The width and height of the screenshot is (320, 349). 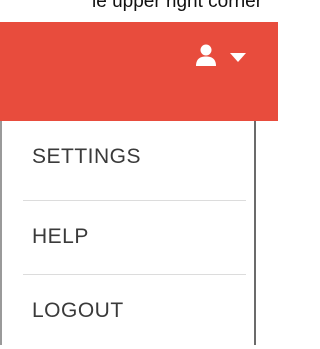 I want to click on user-icon, so click(x=206, y=55).